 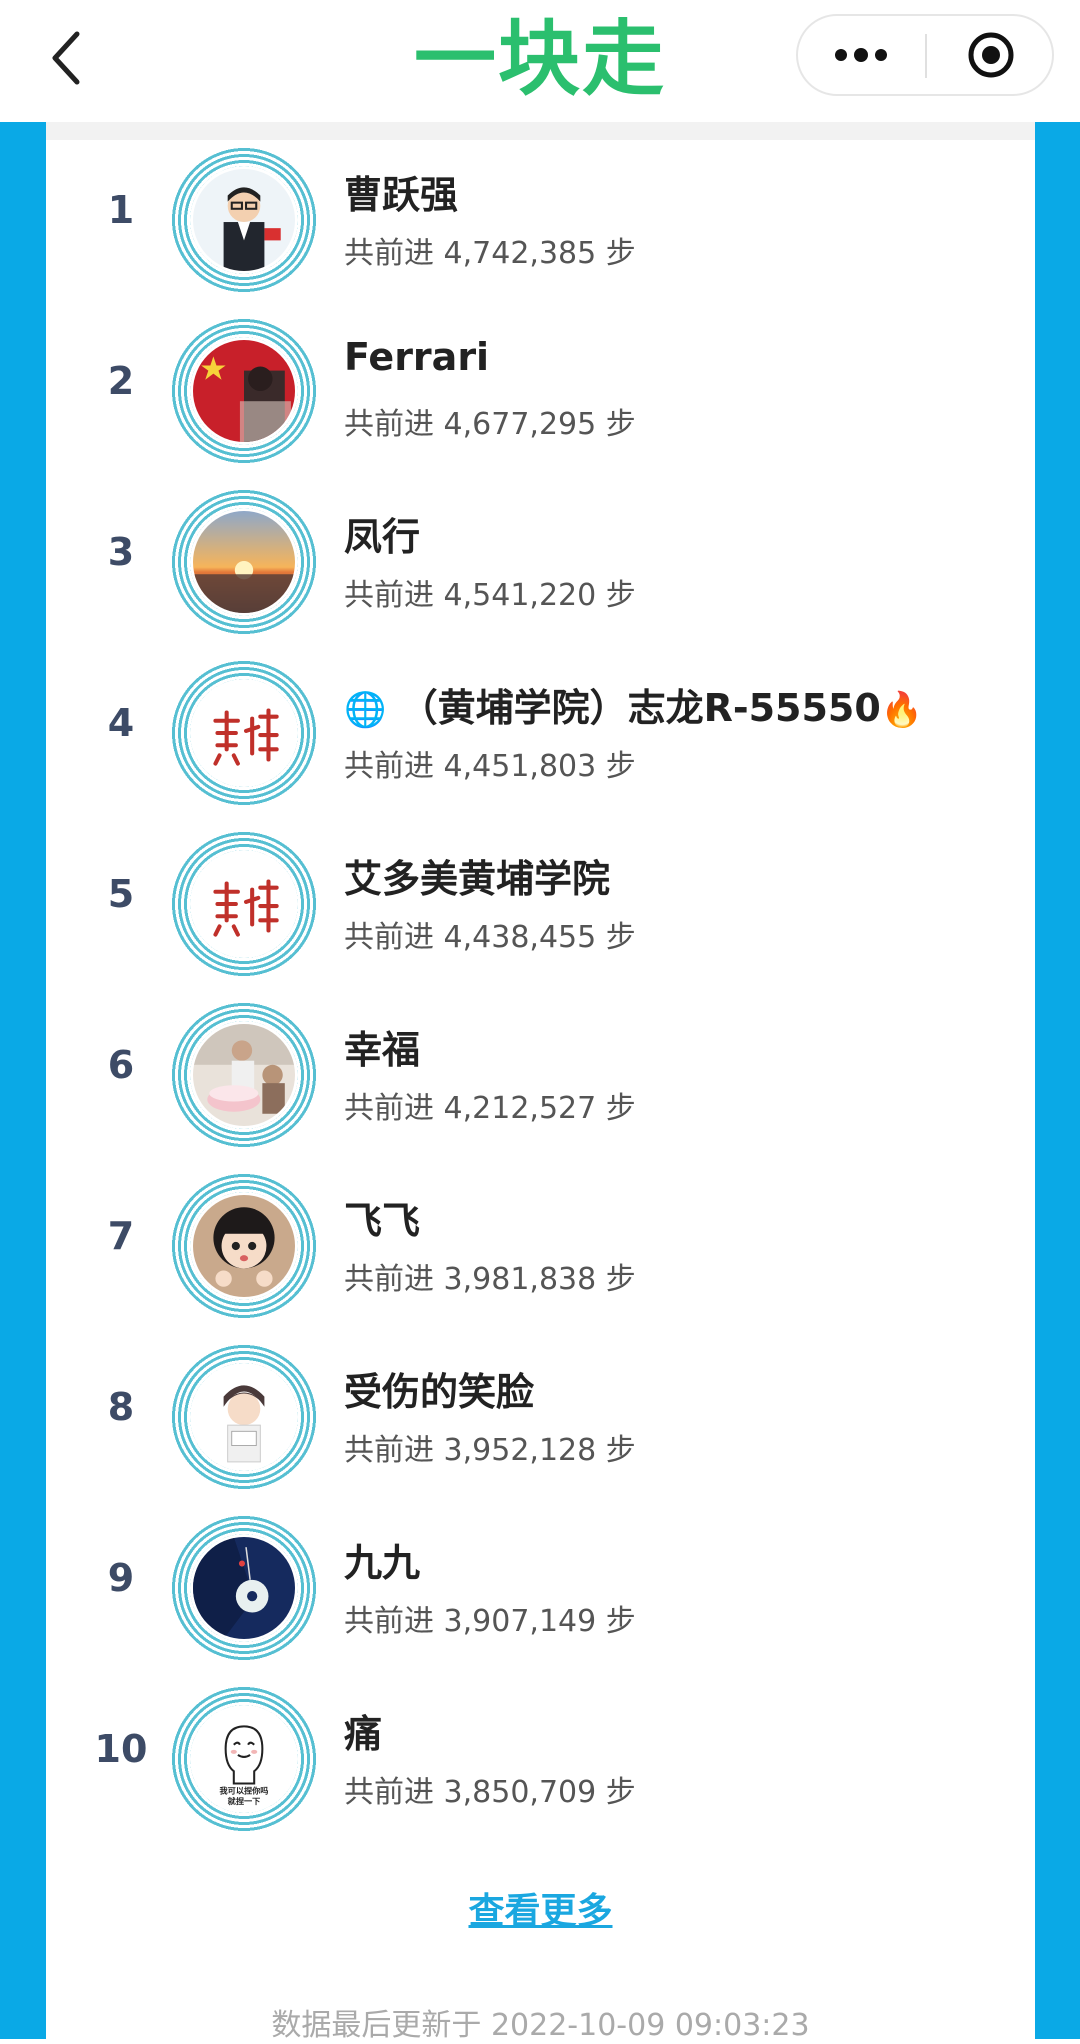 I want to click on user-name: 曹跃强, so click(x=401, y=195).